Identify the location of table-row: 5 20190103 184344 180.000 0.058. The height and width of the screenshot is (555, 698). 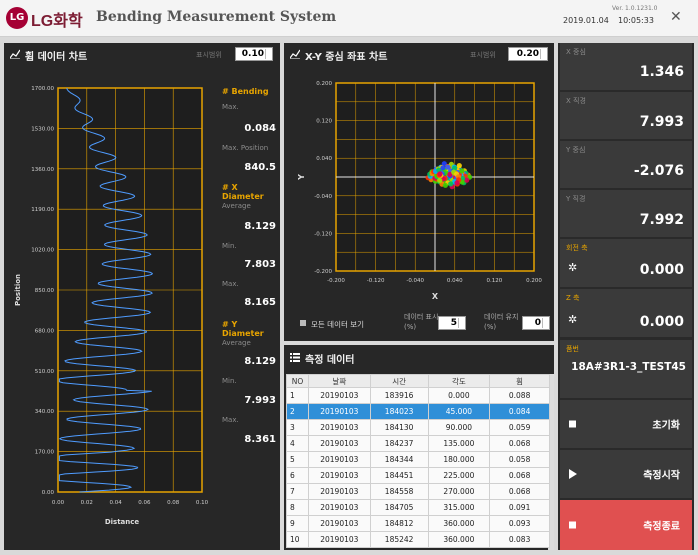
(418, 459).